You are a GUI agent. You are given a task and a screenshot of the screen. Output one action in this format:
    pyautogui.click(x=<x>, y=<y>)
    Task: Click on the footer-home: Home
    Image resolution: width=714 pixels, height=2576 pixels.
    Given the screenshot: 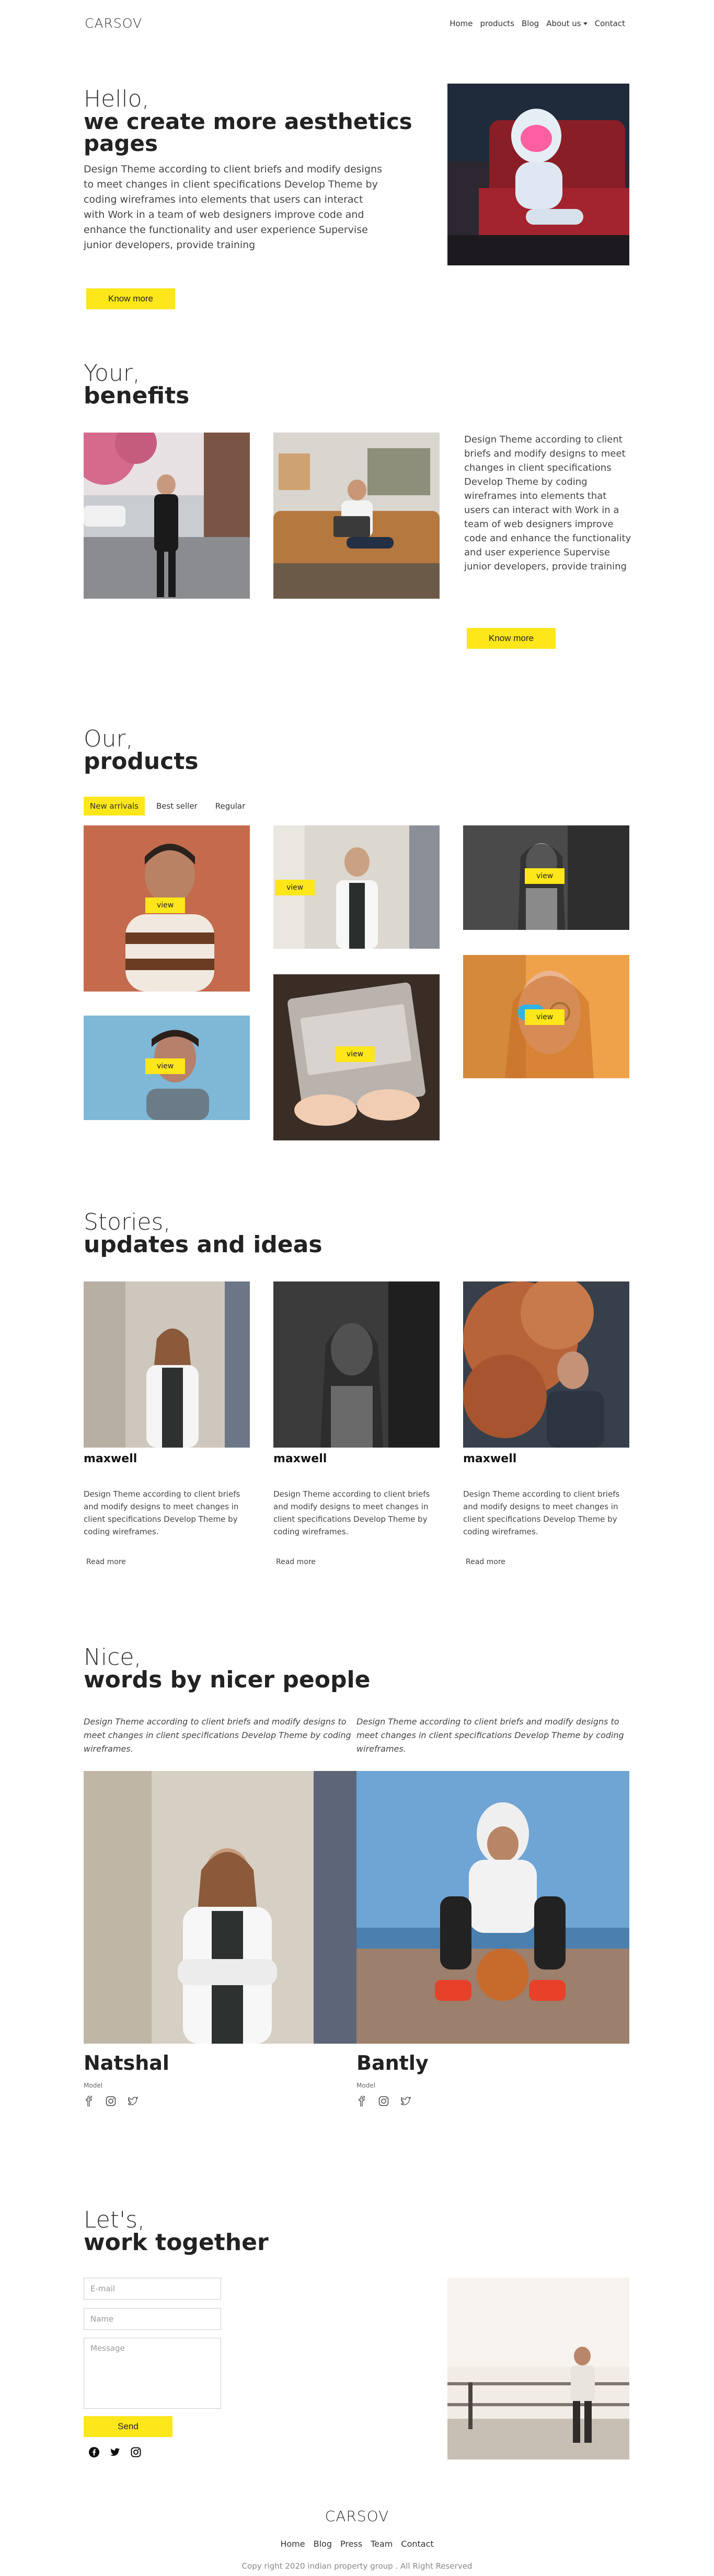 What is the action you would take?
    pyautogui.click(x=293, y=2544)
    